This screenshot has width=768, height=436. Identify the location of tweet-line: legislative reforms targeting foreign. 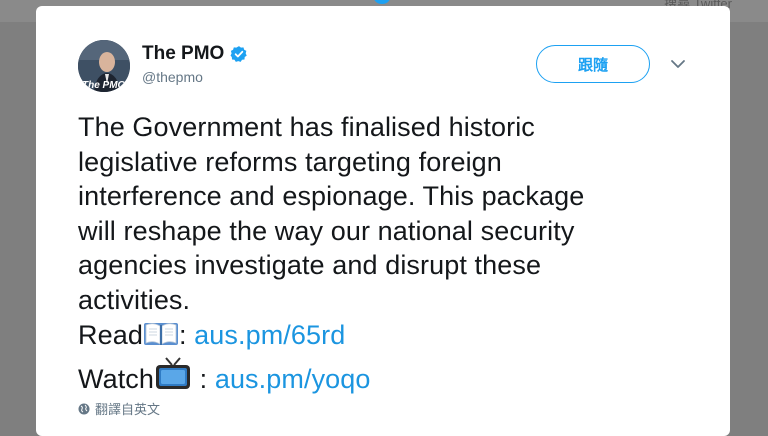
(290, 161).